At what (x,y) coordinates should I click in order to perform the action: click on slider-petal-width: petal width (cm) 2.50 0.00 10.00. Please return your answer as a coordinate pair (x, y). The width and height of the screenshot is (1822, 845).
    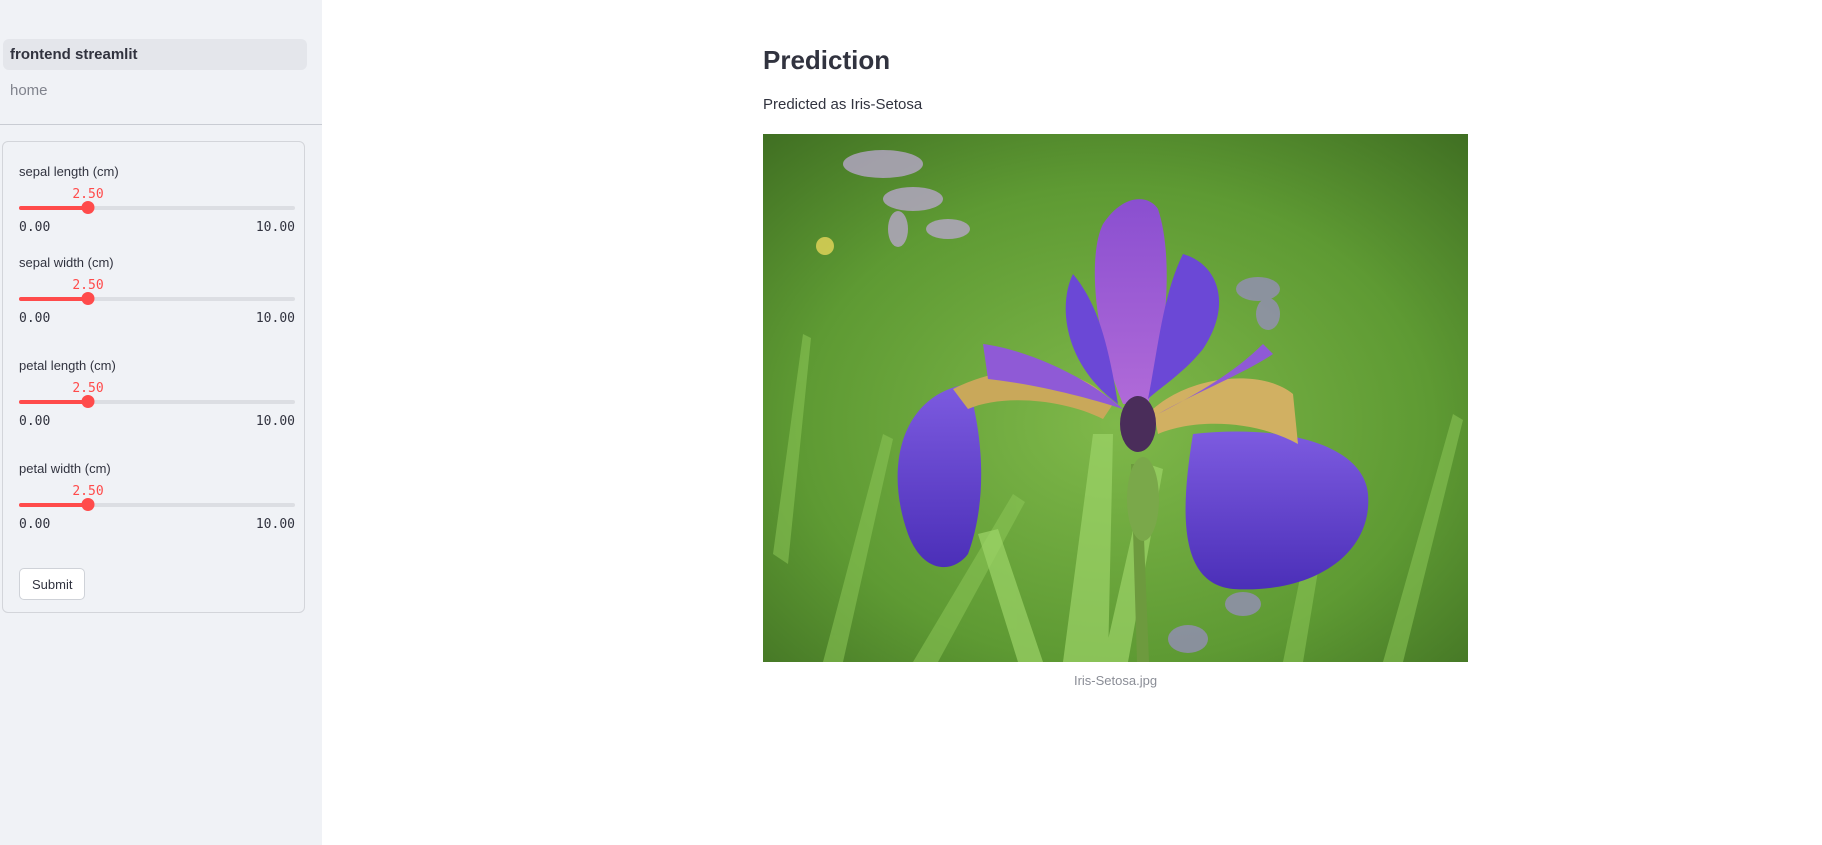
    Looking at the image, I should click on (157, 506).